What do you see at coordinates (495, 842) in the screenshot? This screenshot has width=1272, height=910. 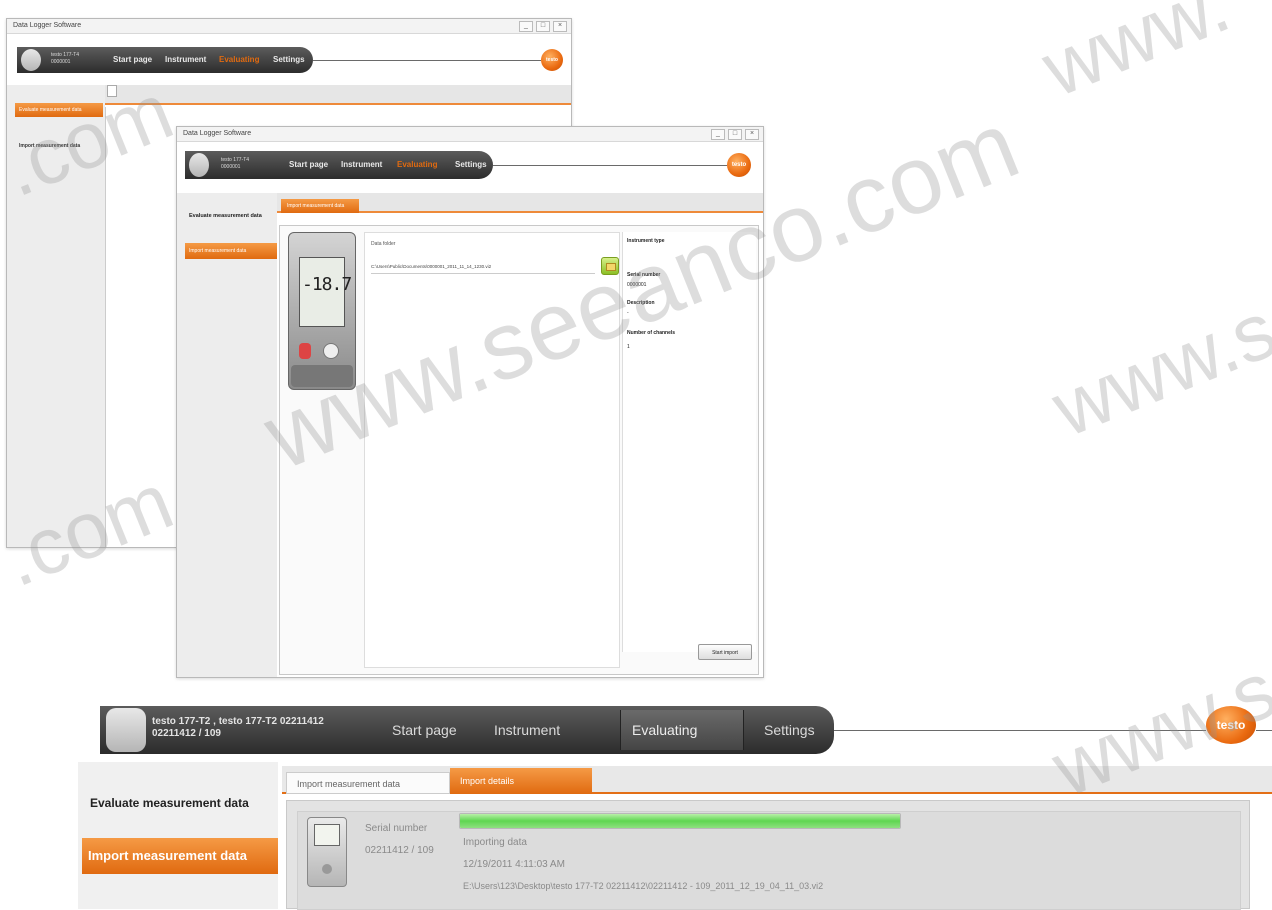 I see `import-status: Importing data` at bounding box center [495, 842].